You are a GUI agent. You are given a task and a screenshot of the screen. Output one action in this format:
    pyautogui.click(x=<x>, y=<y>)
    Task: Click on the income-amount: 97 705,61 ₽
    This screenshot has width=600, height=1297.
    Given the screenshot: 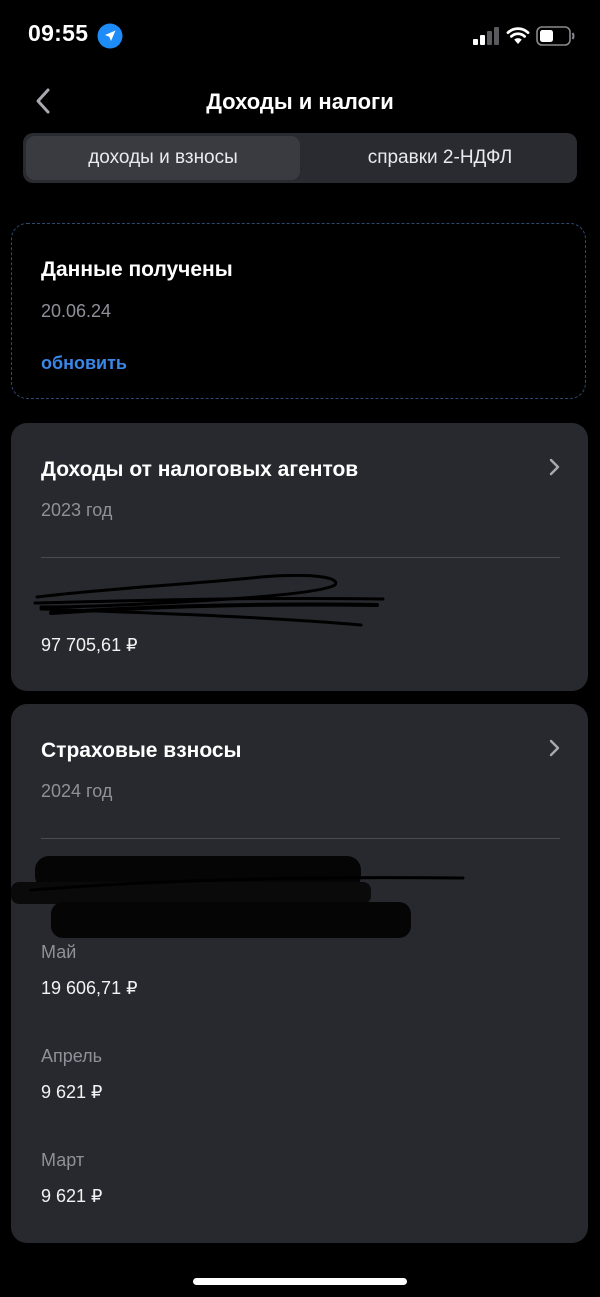 What is the action you would take?
    pyautogui.click(x=89, y=645)
    